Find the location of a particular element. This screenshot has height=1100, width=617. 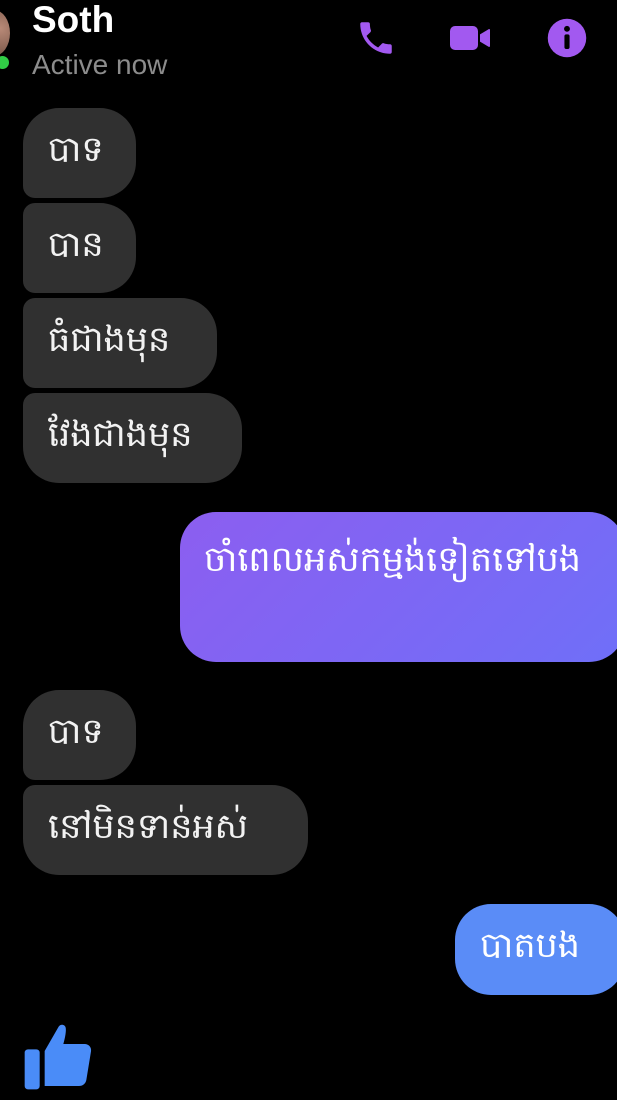

message-bubble-incoming: វែងជាងមុន is located at coordinates (132, 438).